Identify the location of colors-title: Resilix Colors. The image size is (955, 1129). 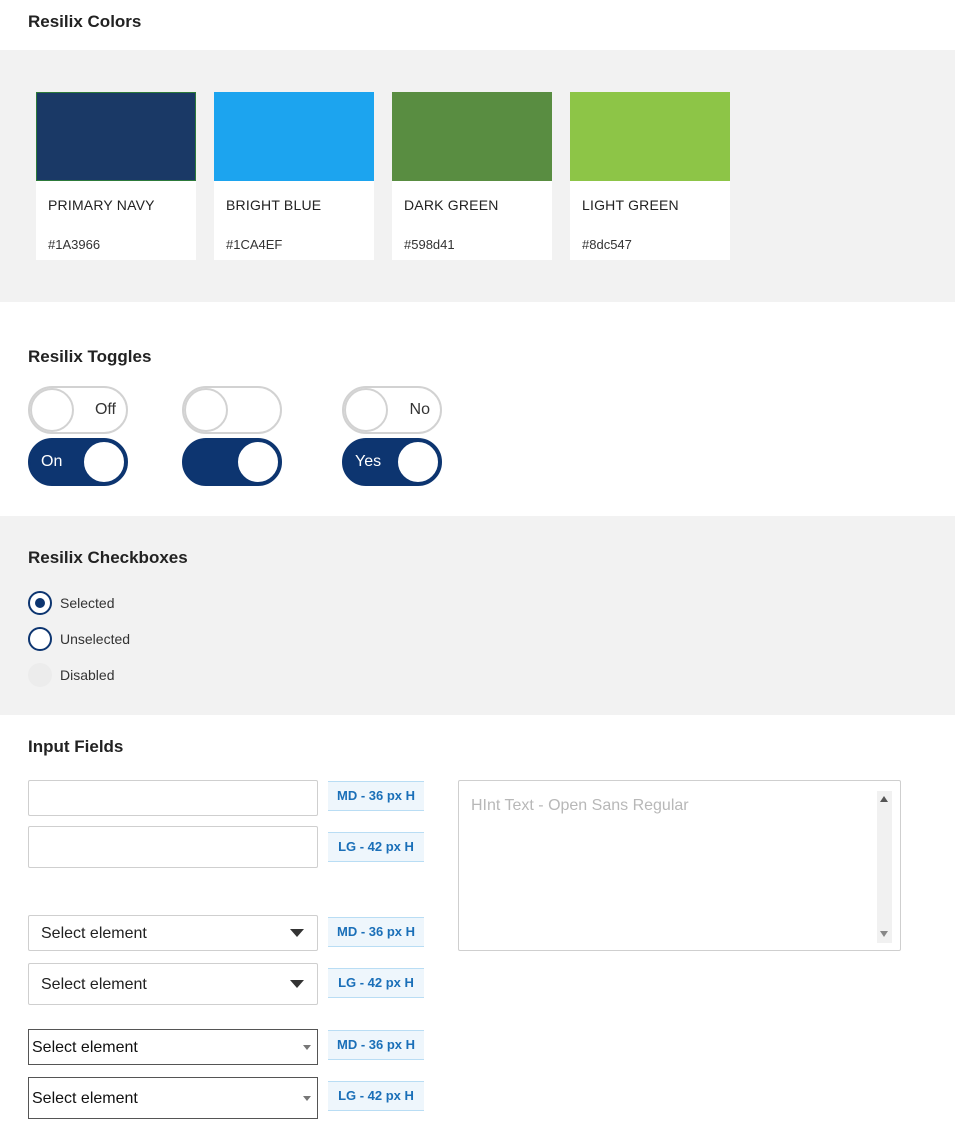
(85, 21).